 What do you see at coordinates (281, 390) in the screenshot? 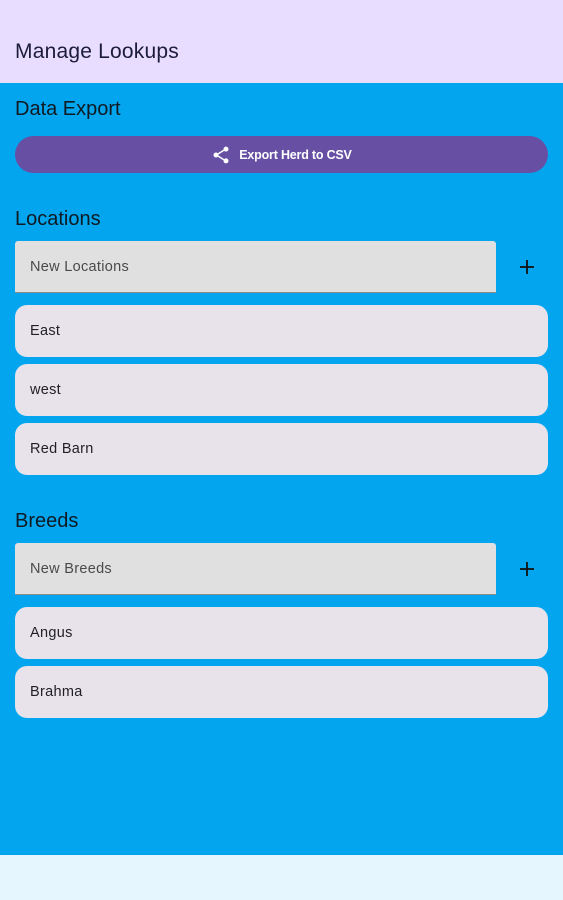
I see `location-item-west: west` at bounding box center [281, 390].